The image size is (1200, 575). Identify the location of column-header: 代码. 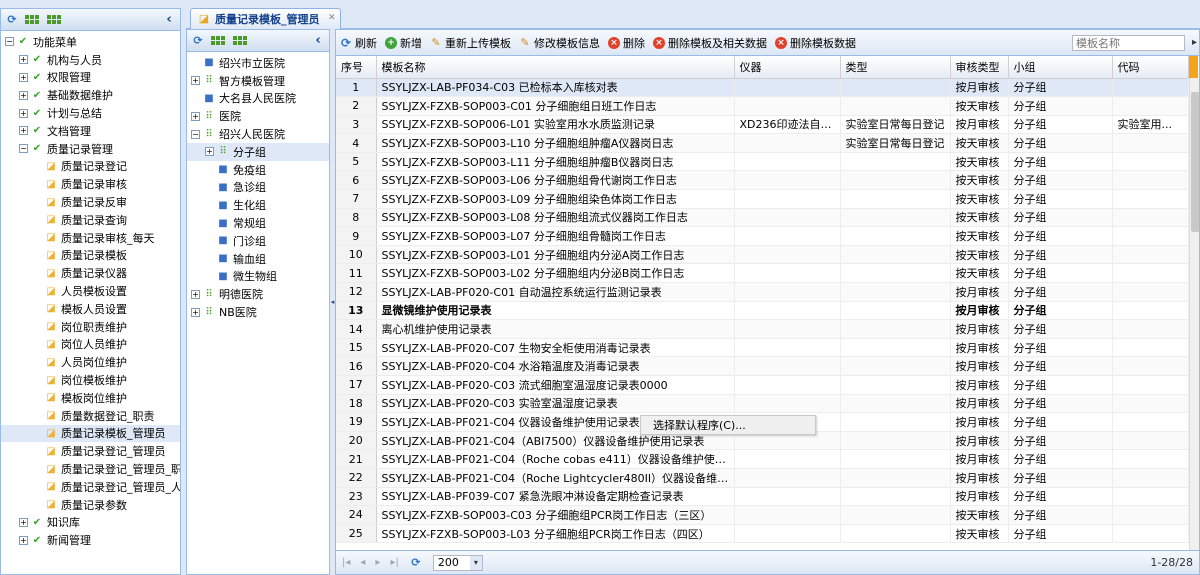
(1150, 67).